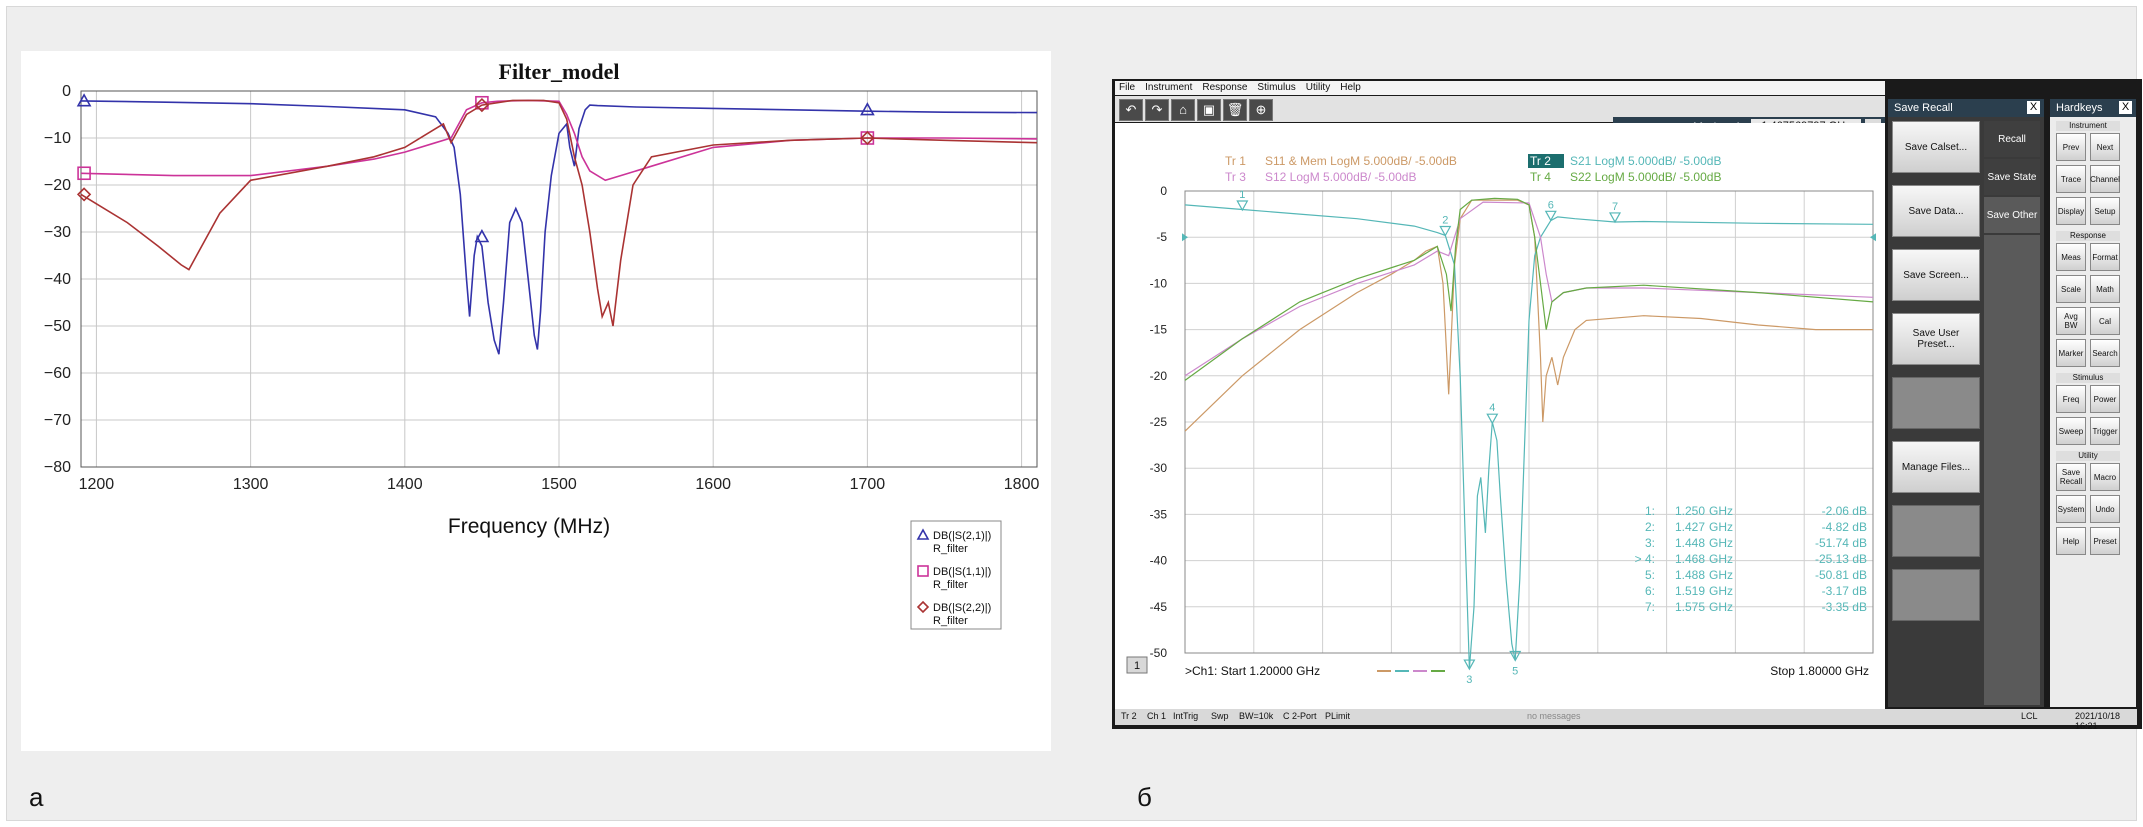 The width and height of the screenshot is (2143, 827). I want to click on status-field: Swp, so click(1220, 716).